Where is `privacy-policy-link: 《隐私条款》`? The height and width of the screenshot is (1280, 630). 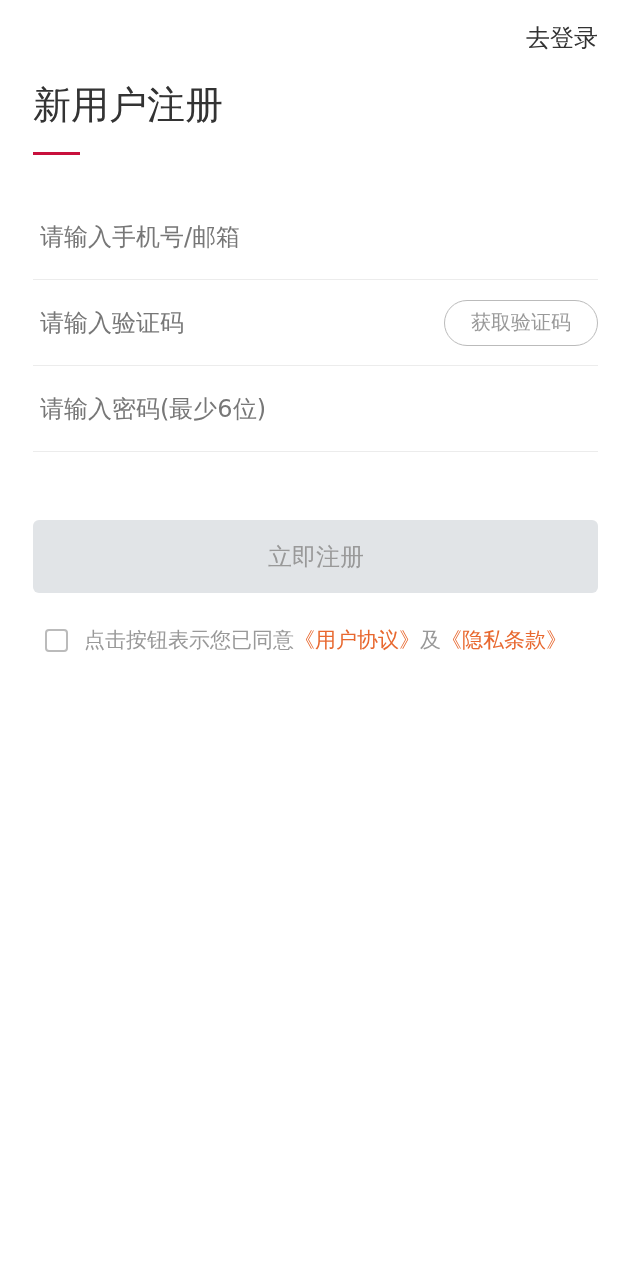 privacy-policy-link: 《隐私条款》 is located at coordinates (504, 640).